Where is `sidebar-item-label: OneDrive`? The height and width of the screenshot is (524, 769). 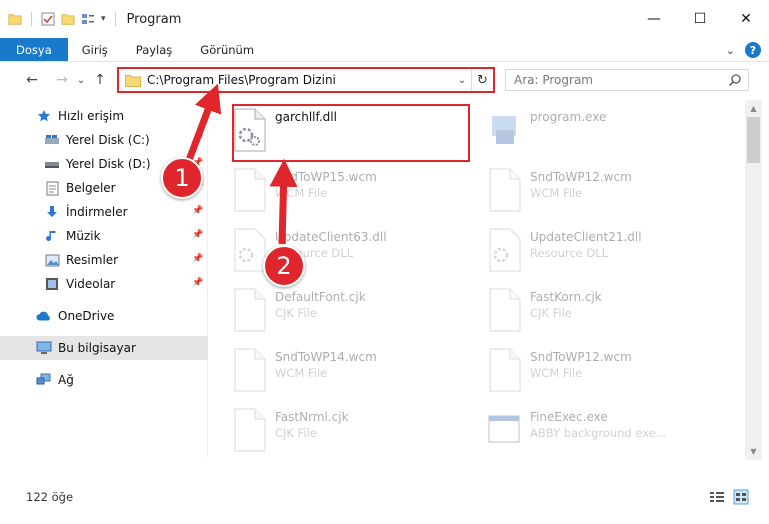 sidebar-item-label: OneDrive is located at coordinates (86, 316).